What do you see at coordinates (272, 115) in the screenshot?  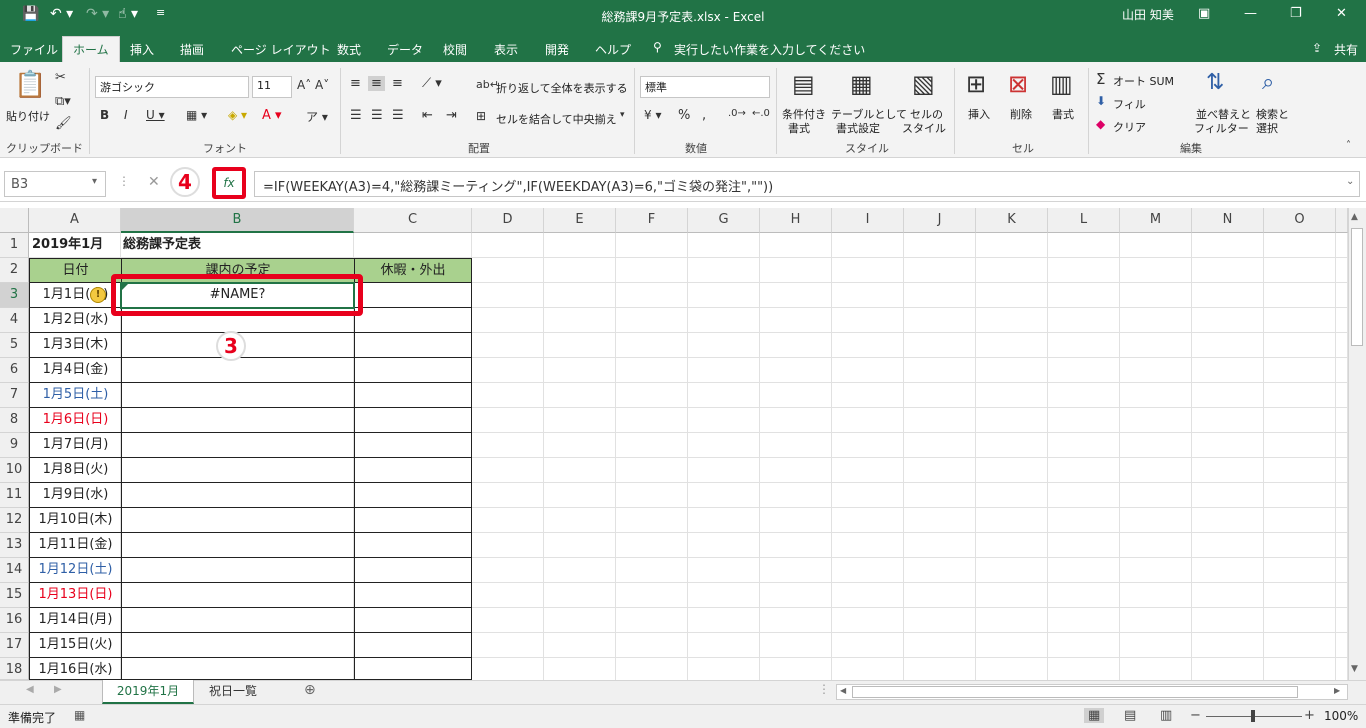 I see `font-color-icon: A ▾` at bounding box center [272, 115].